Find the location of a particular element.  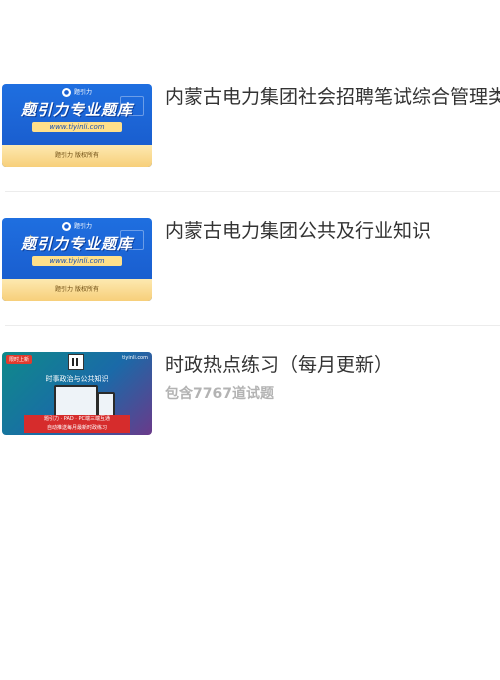

banner-footer-line1: 题引力 · PAD · PC端三端互通 is located at coordinates (76, 419).